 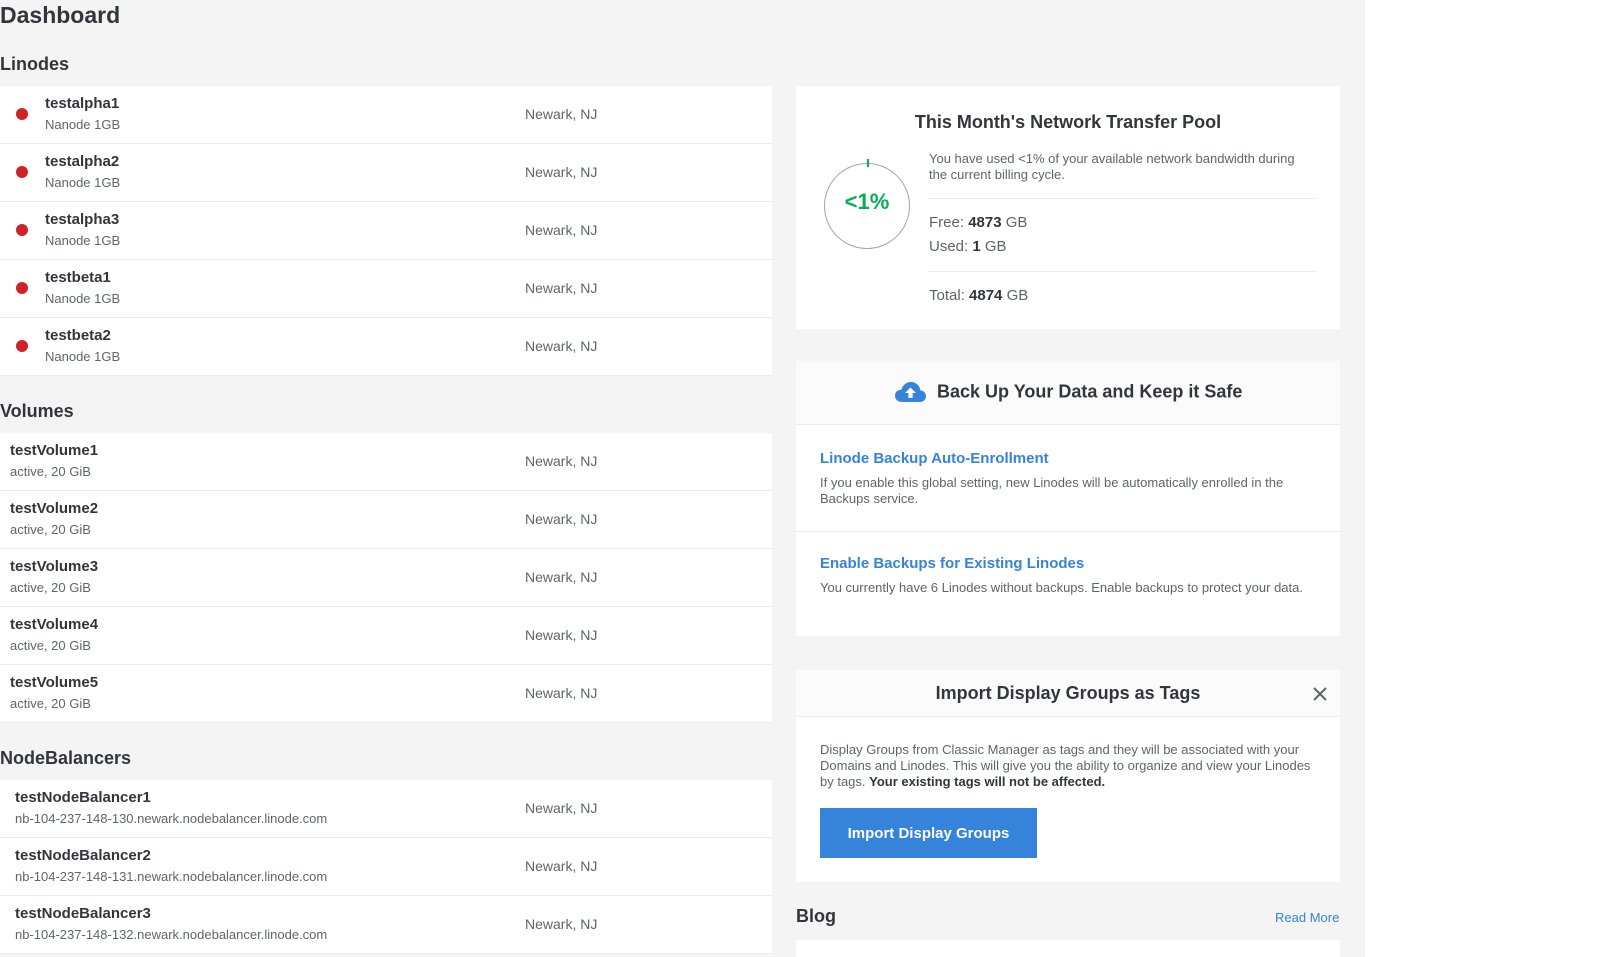 I want to click on volume-name: testVolume3, so click(x=54, y=566).